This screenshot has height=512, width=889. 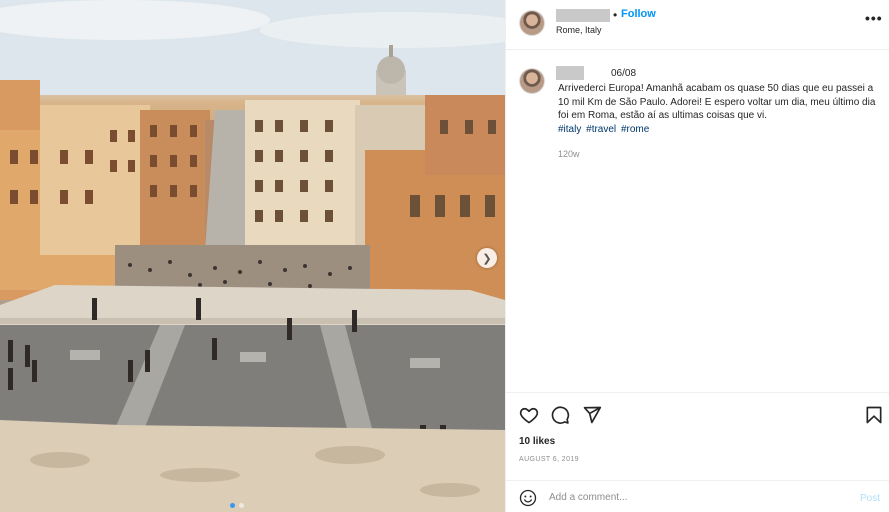 I want to click on hashtag-list: #italy #travel #rome, so click(x=604, y=129).